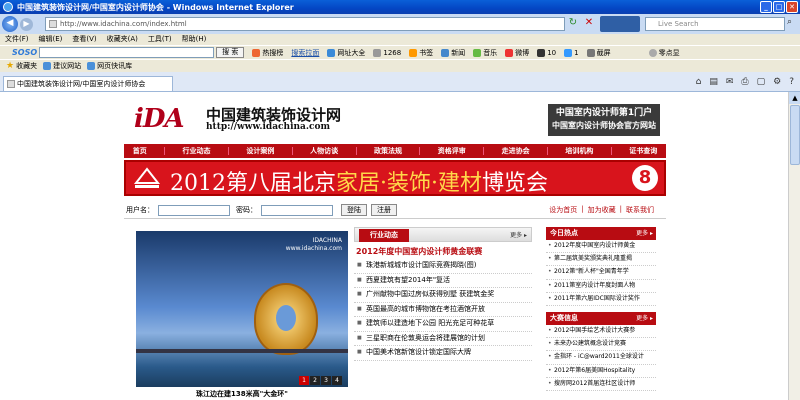  What do you see at coordinates (400, 82) in the screenshot?
I see `tab-bar: 中国建筑装饰设计网/中国室内设计师协会 ⌂ ▤ ✉ ⎙ ▢ ⚙ ?` at bounding box center [400, 82].